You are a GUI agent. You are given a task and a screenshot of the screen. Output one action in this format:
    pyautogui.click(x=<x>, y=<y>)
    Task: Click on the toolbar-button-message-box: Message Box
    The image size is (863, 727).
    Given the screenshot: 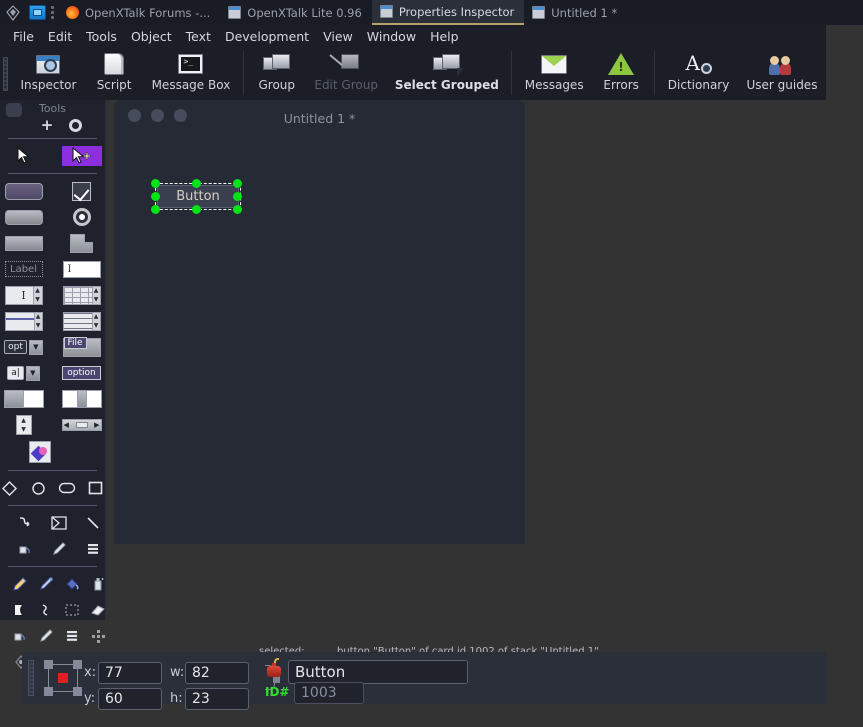 What is the action you would take?
    pyautogui.click(x=191, y=74)
    